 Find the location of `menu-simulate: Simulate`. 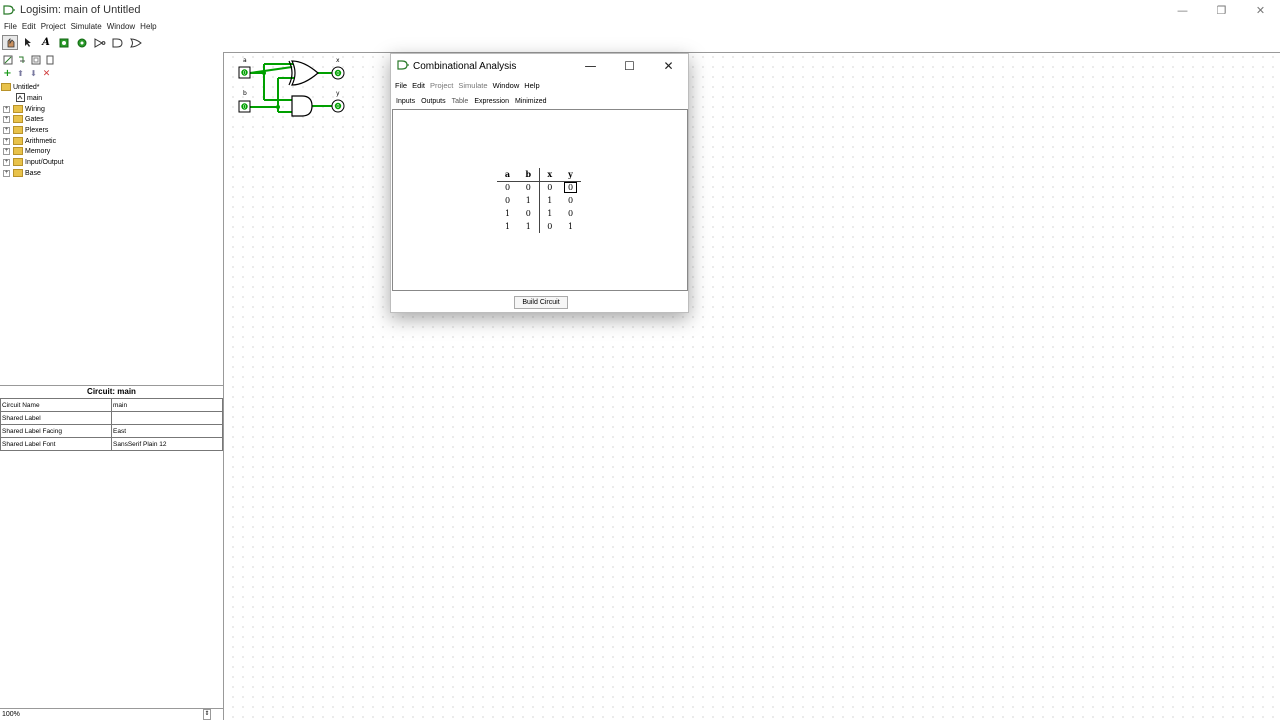

menu-simulate: Simulate is located at coordinates (86, 26).